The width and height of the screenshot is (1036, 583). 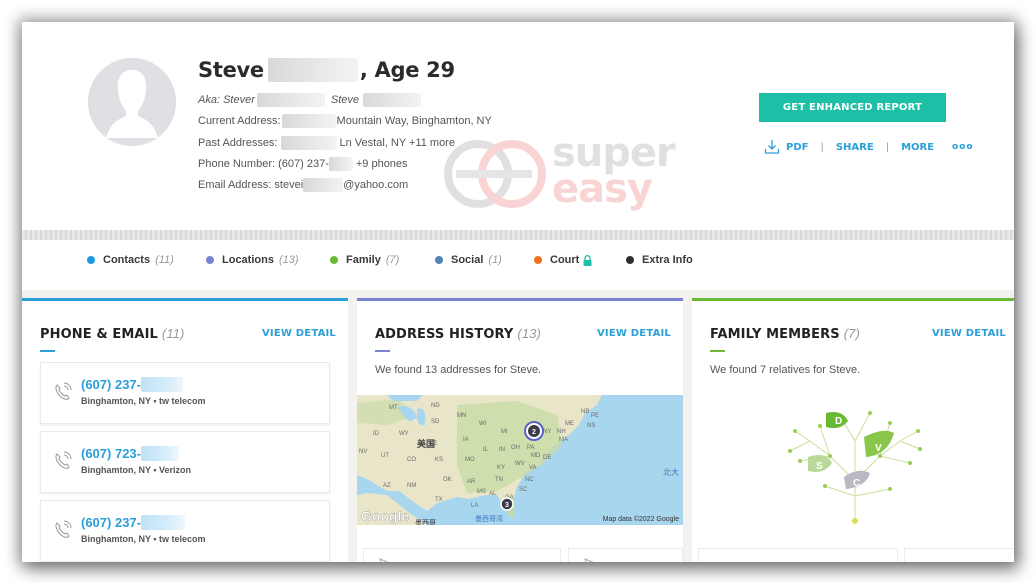 What do you see at coordinates (587, 260) in the screenshot?
I see `lock-icon` at bounding box center [587, 260].